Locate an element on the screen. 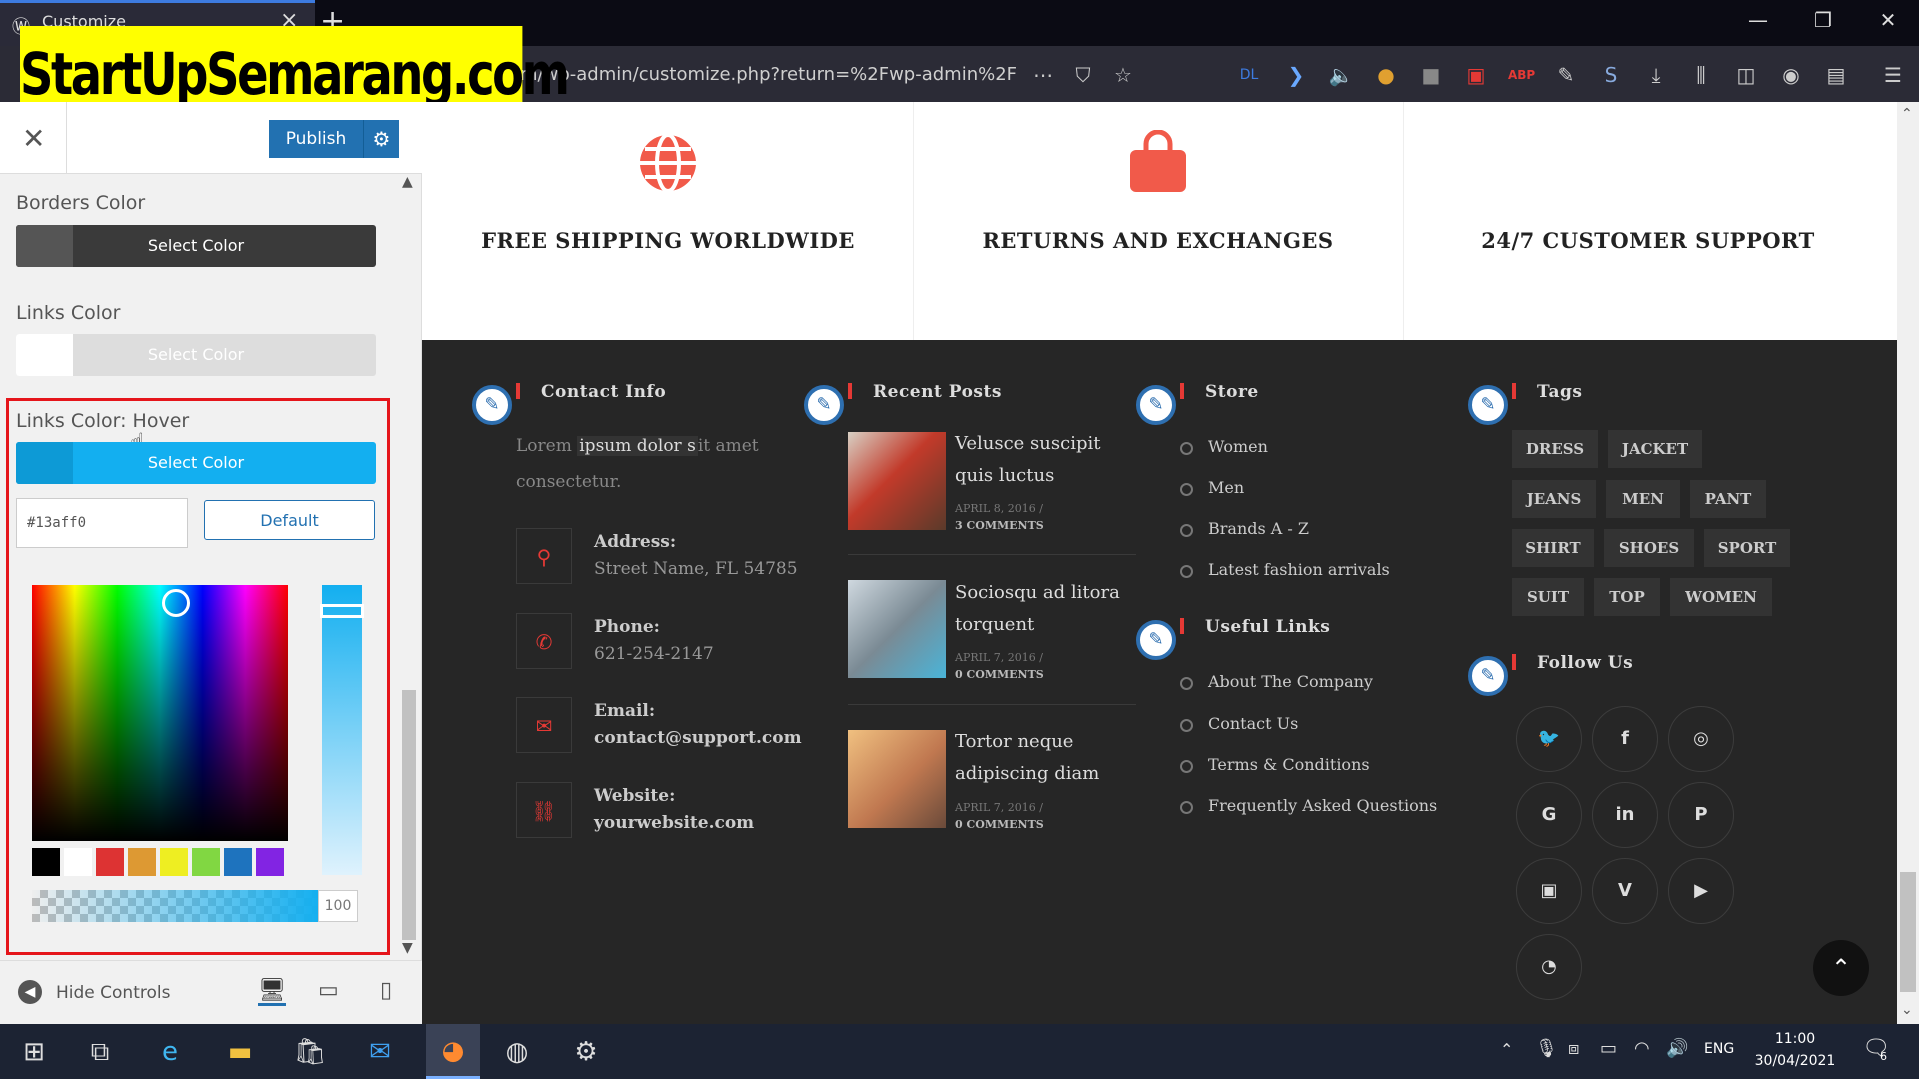  tag-button: SHIRT is located at coordinates (1553, 548).